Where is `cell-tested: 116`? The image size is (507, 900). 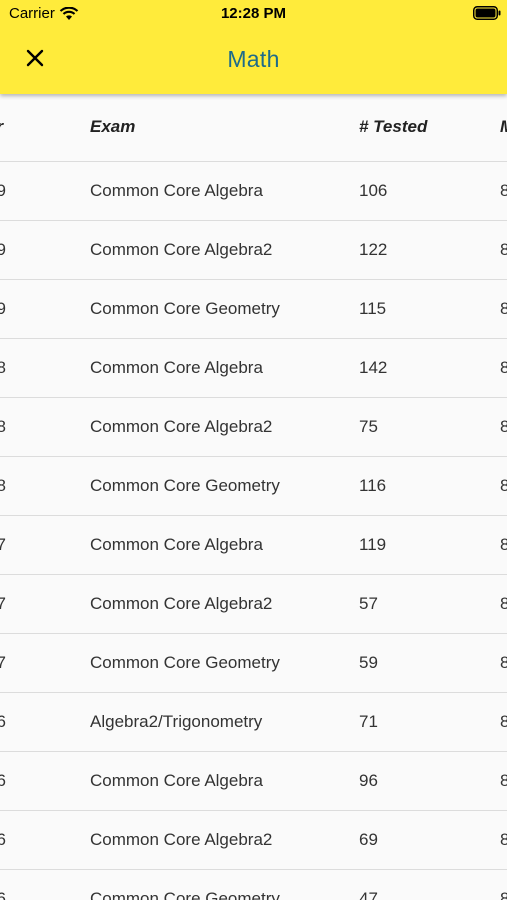
cell-tested: 116 is located at coordinates (373, 485).